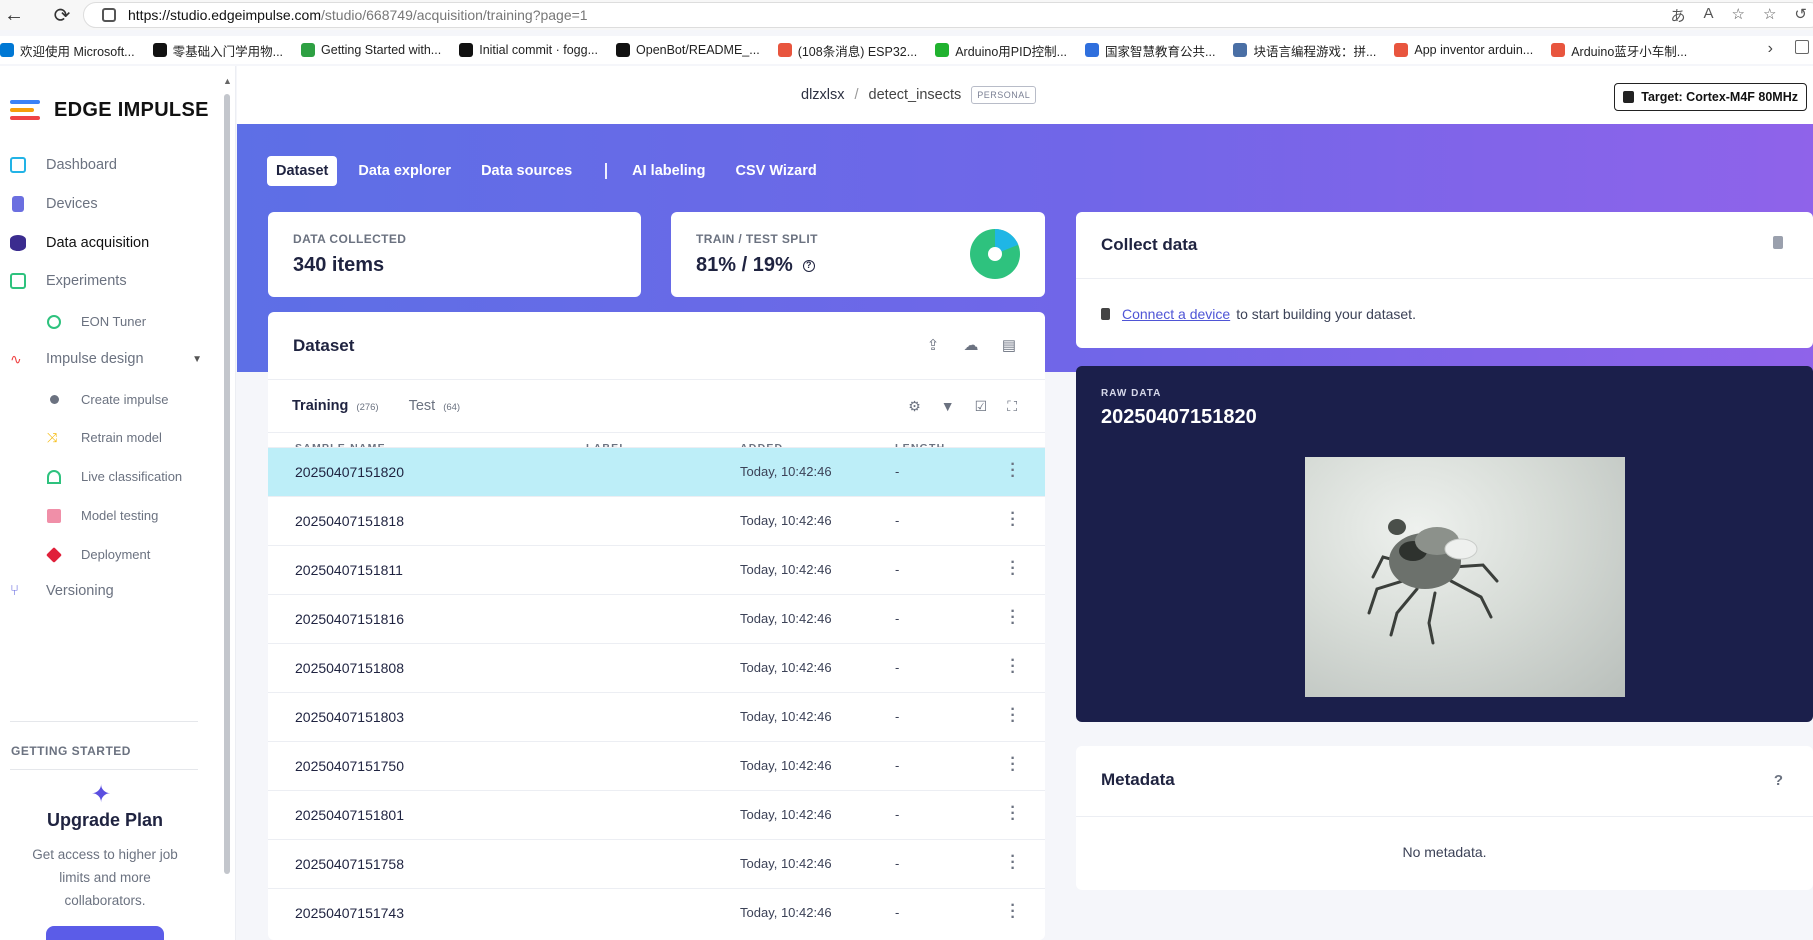 This screenshot has width=1813, height=940. What do you see at coordinates (656, 716) in the screenshot?
I see `table-row: 20250407151803 Today, 10:42:46 - · · ·` at bounding box center [656, 716].